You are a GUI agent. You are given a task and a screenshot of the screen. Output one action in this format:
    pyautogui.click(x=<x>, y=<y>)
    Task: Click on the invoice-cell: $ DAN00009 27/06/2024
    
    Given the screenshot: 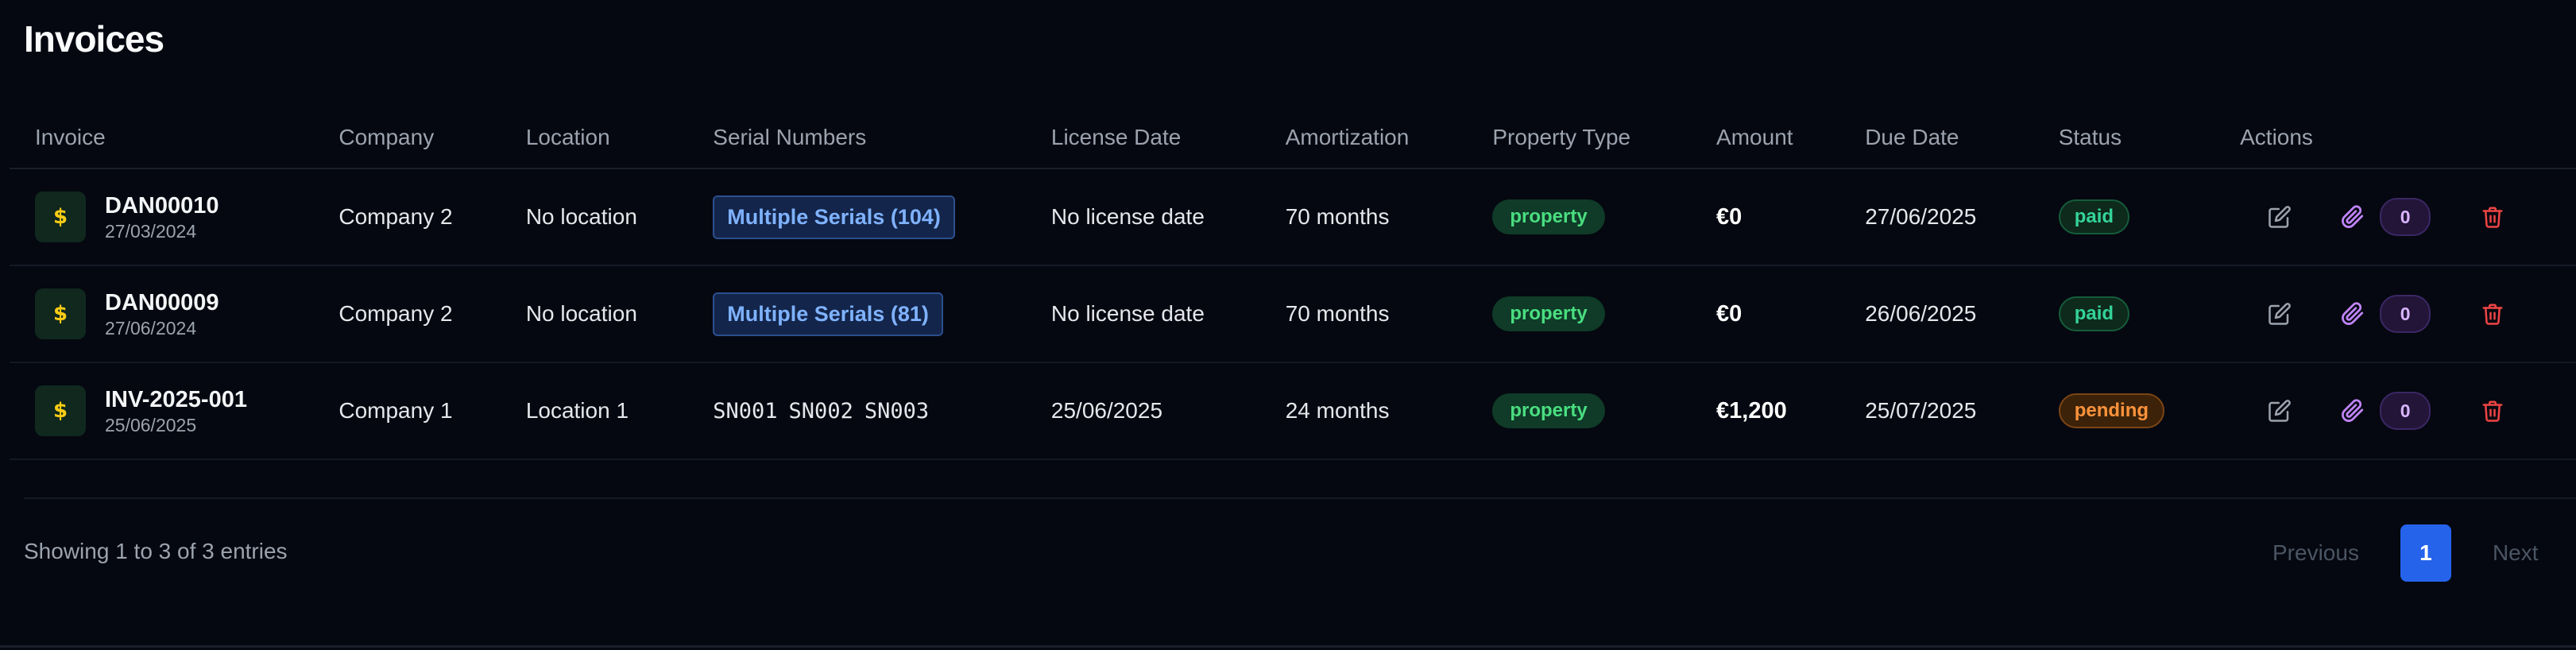 What is the action you would take?
    pyautogui.click(x=162, y=314)
    